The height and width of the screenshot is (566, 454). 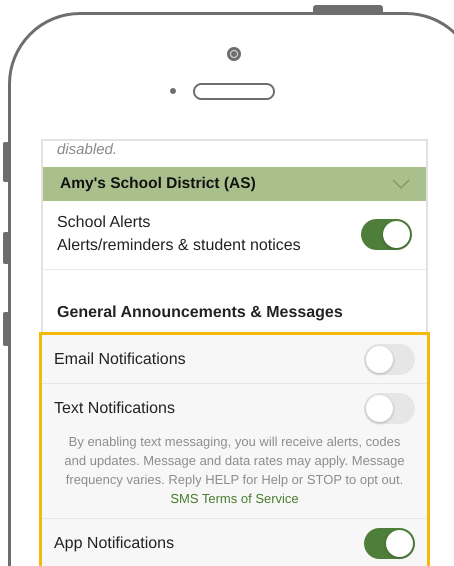 I want to click on camera-icon, so click(x=234, y=54).